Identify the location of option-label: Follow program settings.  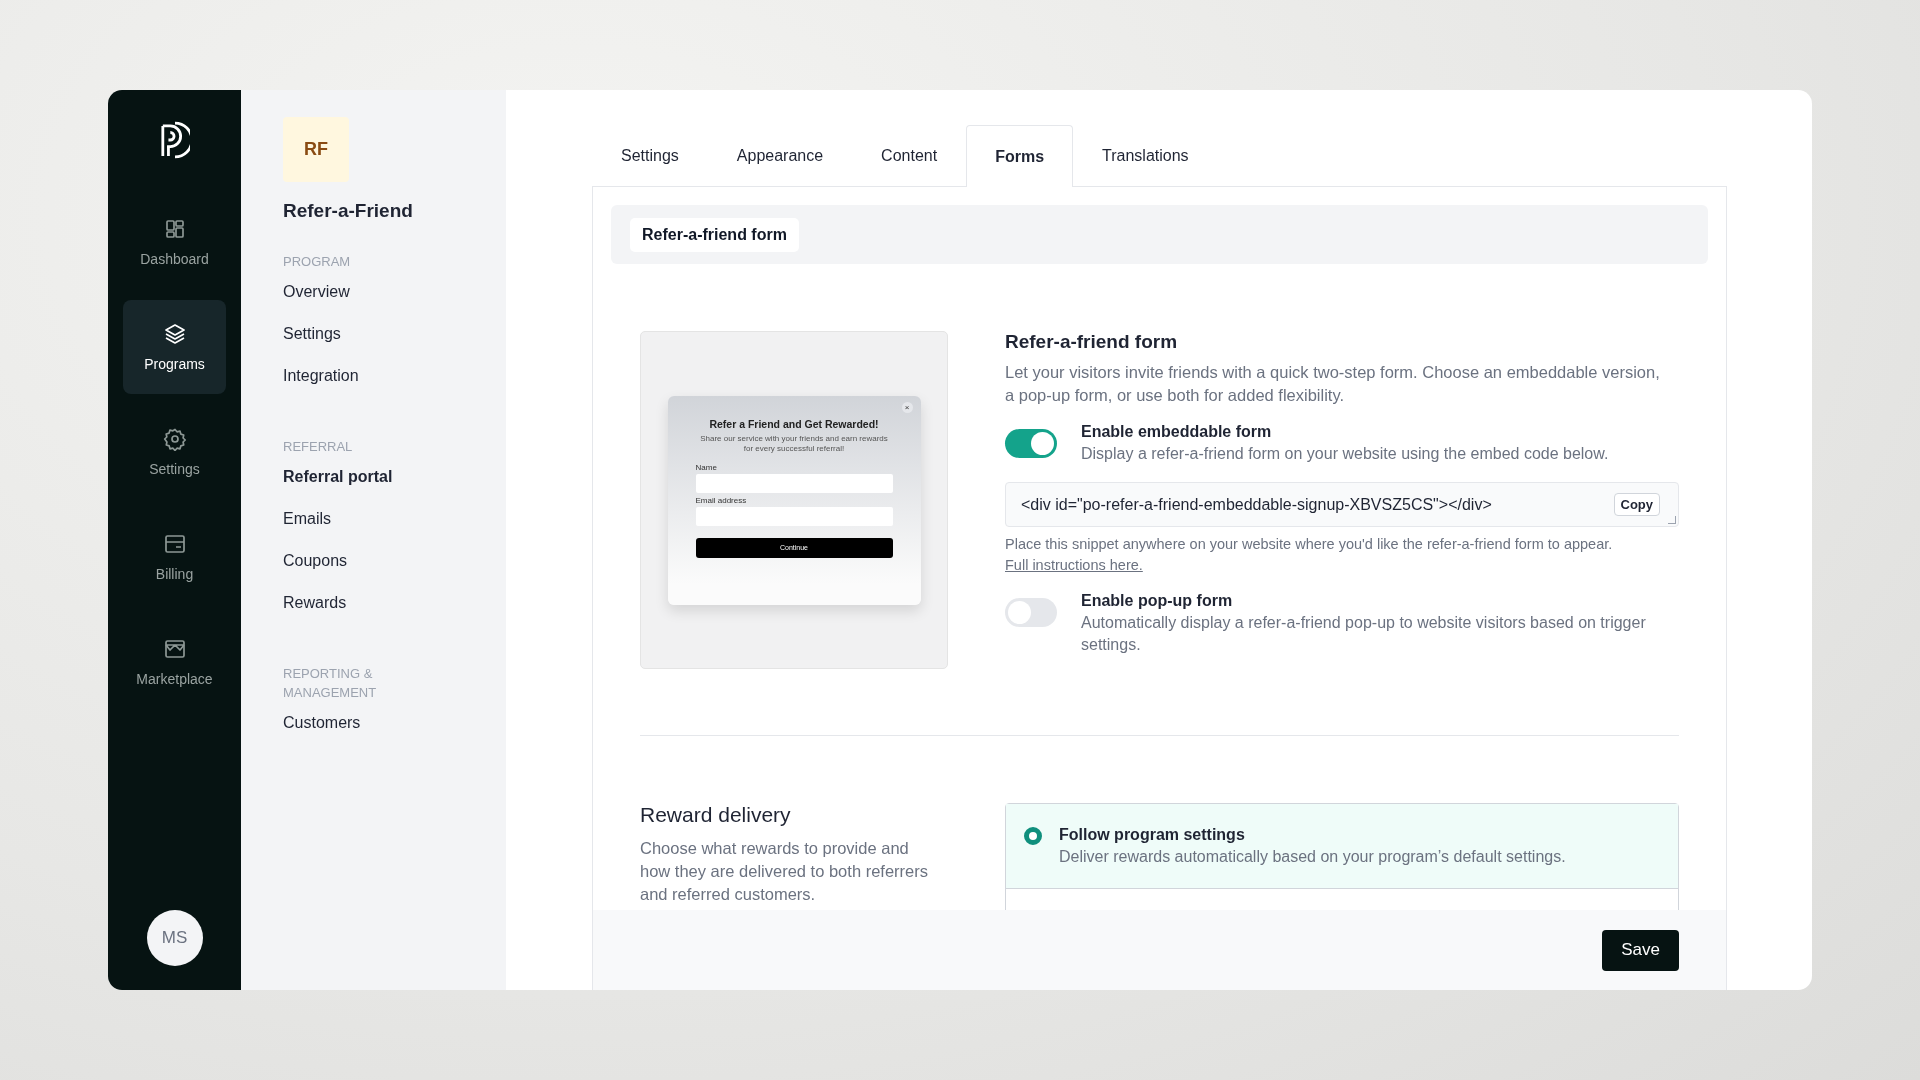
(1152, 835).